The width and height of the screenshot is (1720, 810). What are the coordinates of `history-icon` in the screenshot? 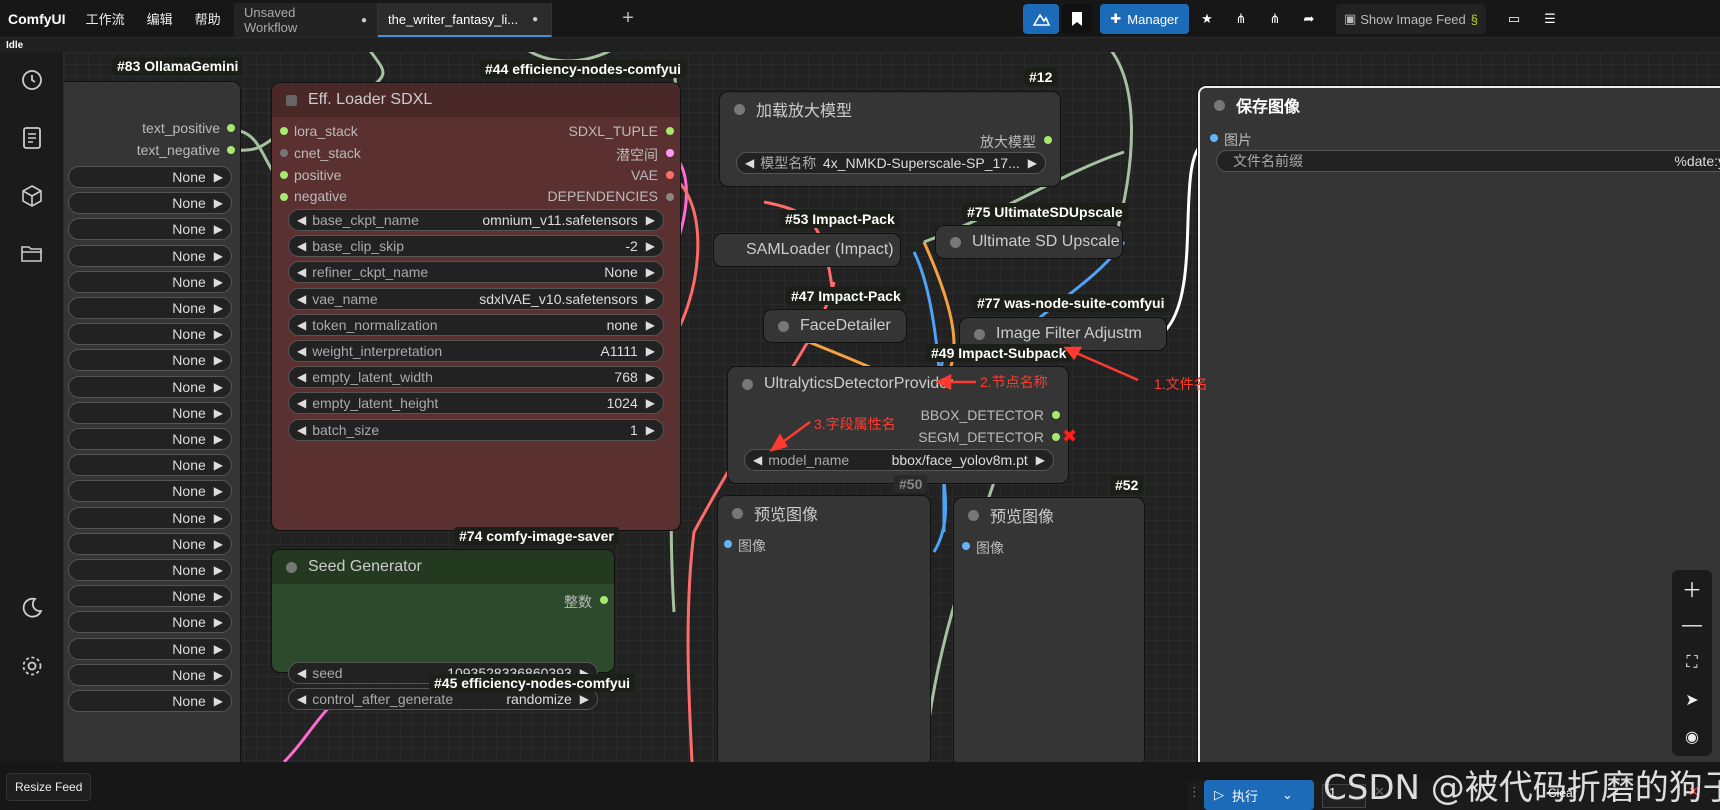 It's located at (32, 80).